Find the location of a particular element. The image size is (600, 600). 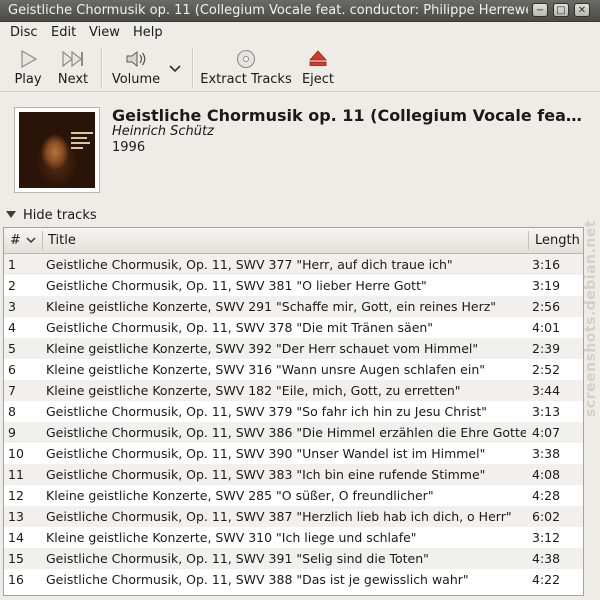

play-button: Play is located at coordinates (28, 67).